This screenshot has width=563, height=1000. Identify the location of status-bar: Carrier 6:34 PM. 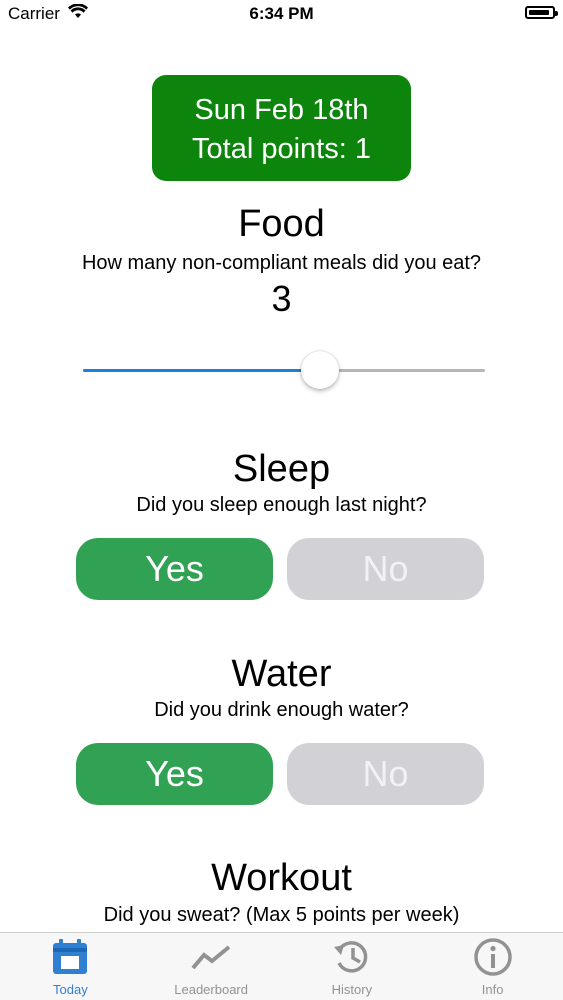
(281, 15).